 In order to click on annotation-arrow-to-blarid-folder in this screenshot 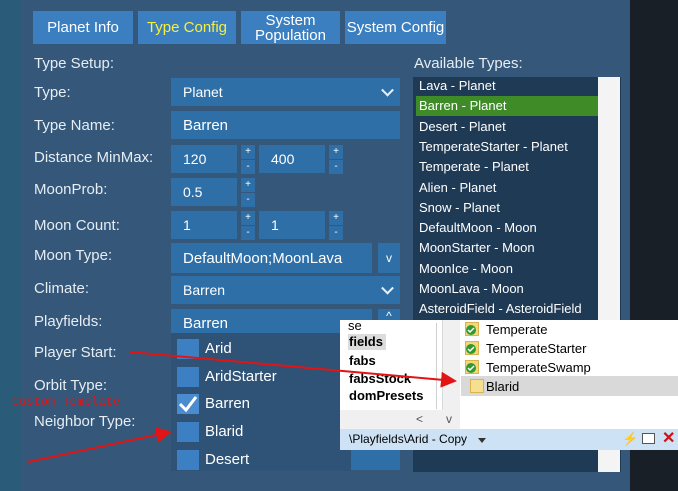, I will do `click(293, 369)`.